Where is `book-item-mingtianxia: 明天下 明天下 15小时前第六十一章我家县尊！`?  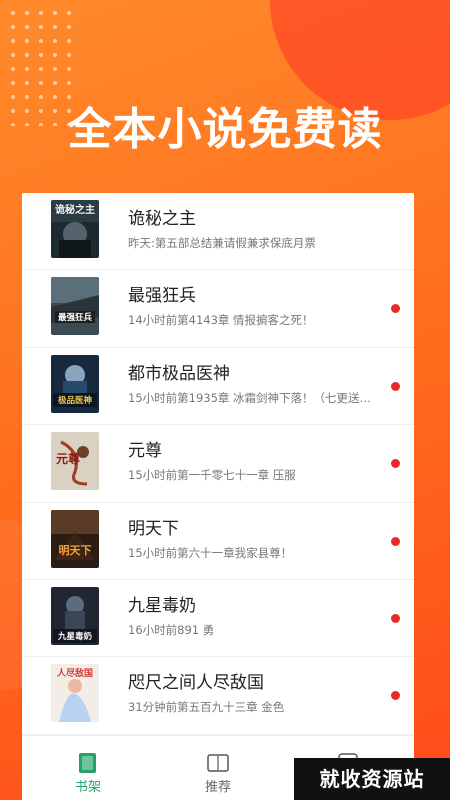 book-item-mingtianxia: 明天下 明天下 15小时前第六十一章我家县尊！ is located at coordinates (218, 541).